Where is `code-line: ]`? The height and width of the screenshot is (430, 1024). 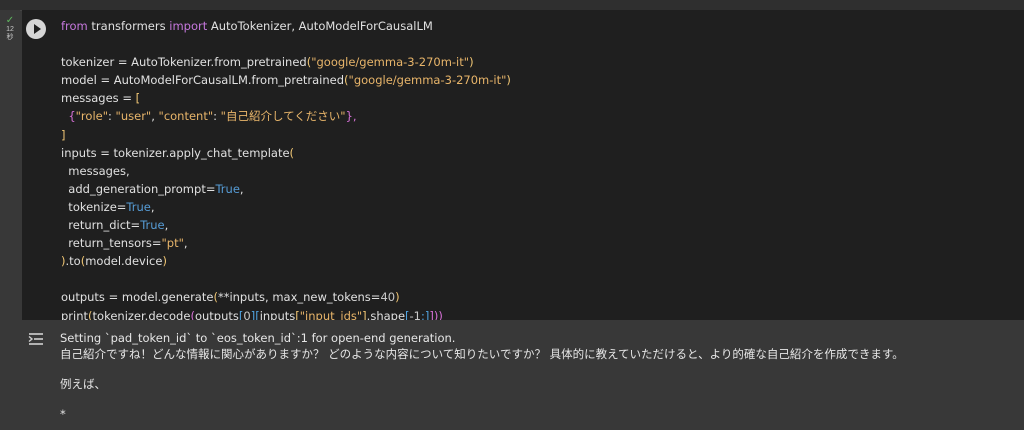
code-line: ] is located at coordinates (63, 134).